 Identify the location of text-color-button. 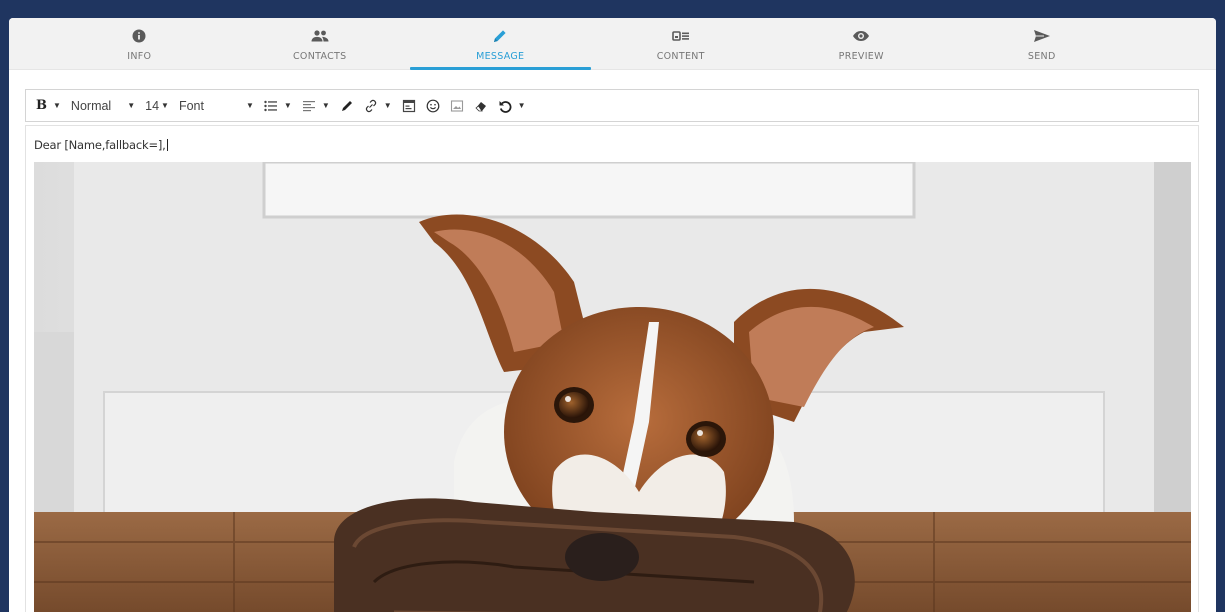
(347, 106).